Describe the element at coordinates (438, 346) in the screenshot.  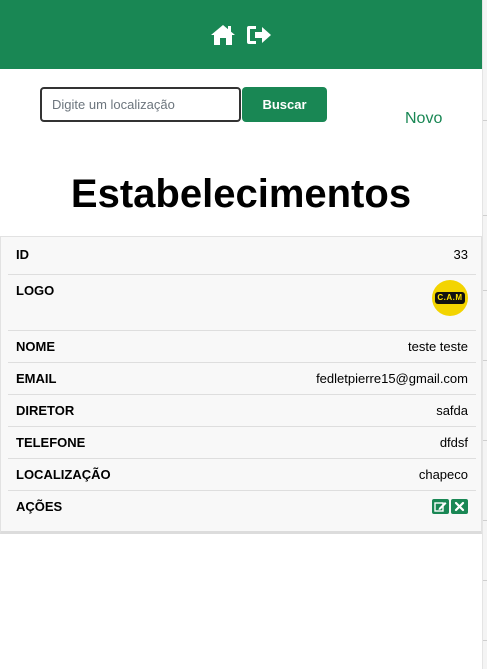
I see `field-value-nome: teste teste` at that location.